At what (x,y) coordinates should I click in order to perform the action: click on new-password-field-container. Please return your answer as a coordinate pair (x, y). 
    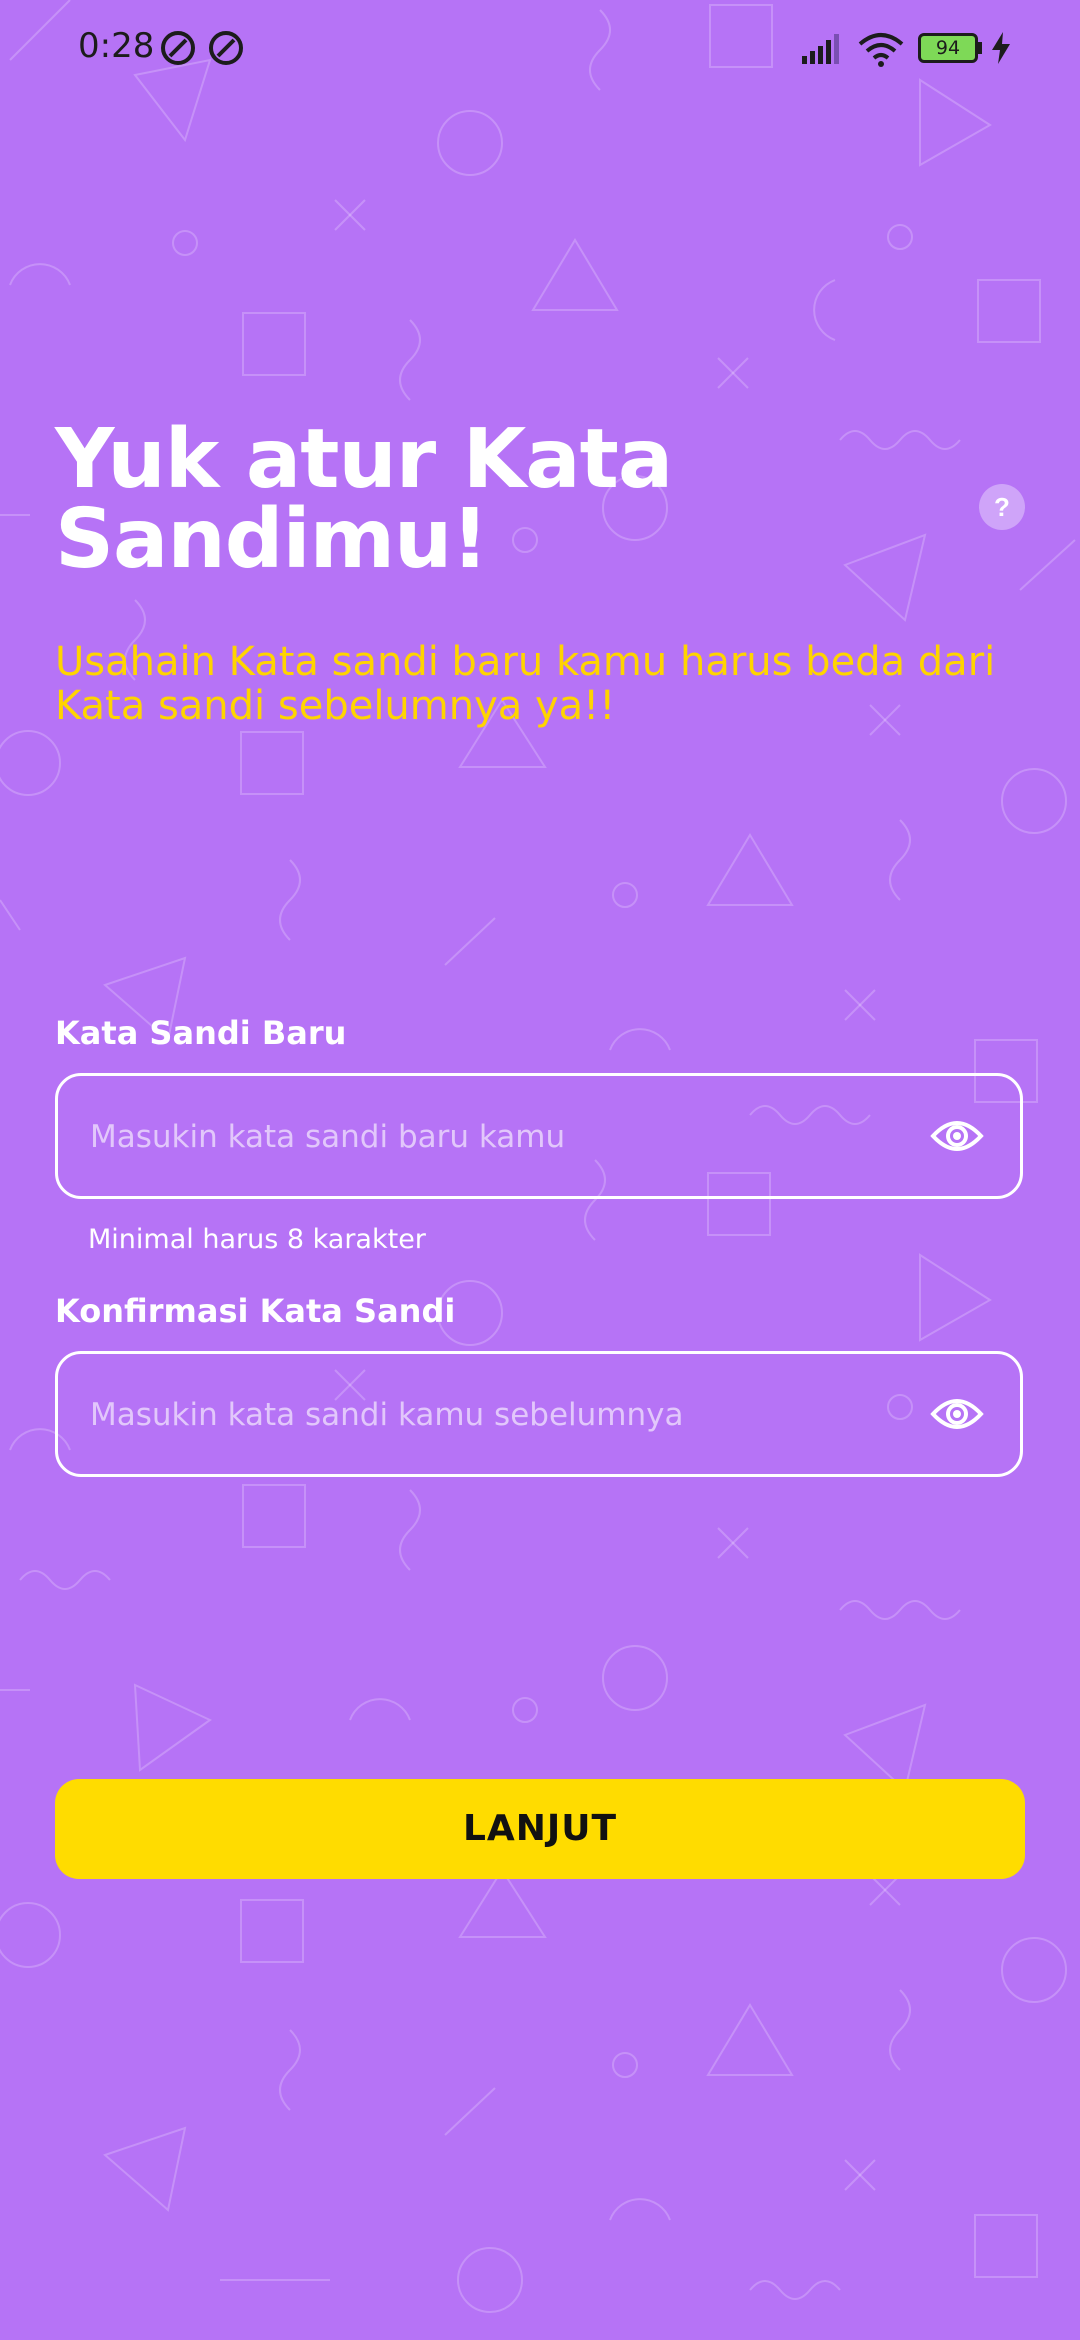
    Looking at the image, I should click on (539, 1136).